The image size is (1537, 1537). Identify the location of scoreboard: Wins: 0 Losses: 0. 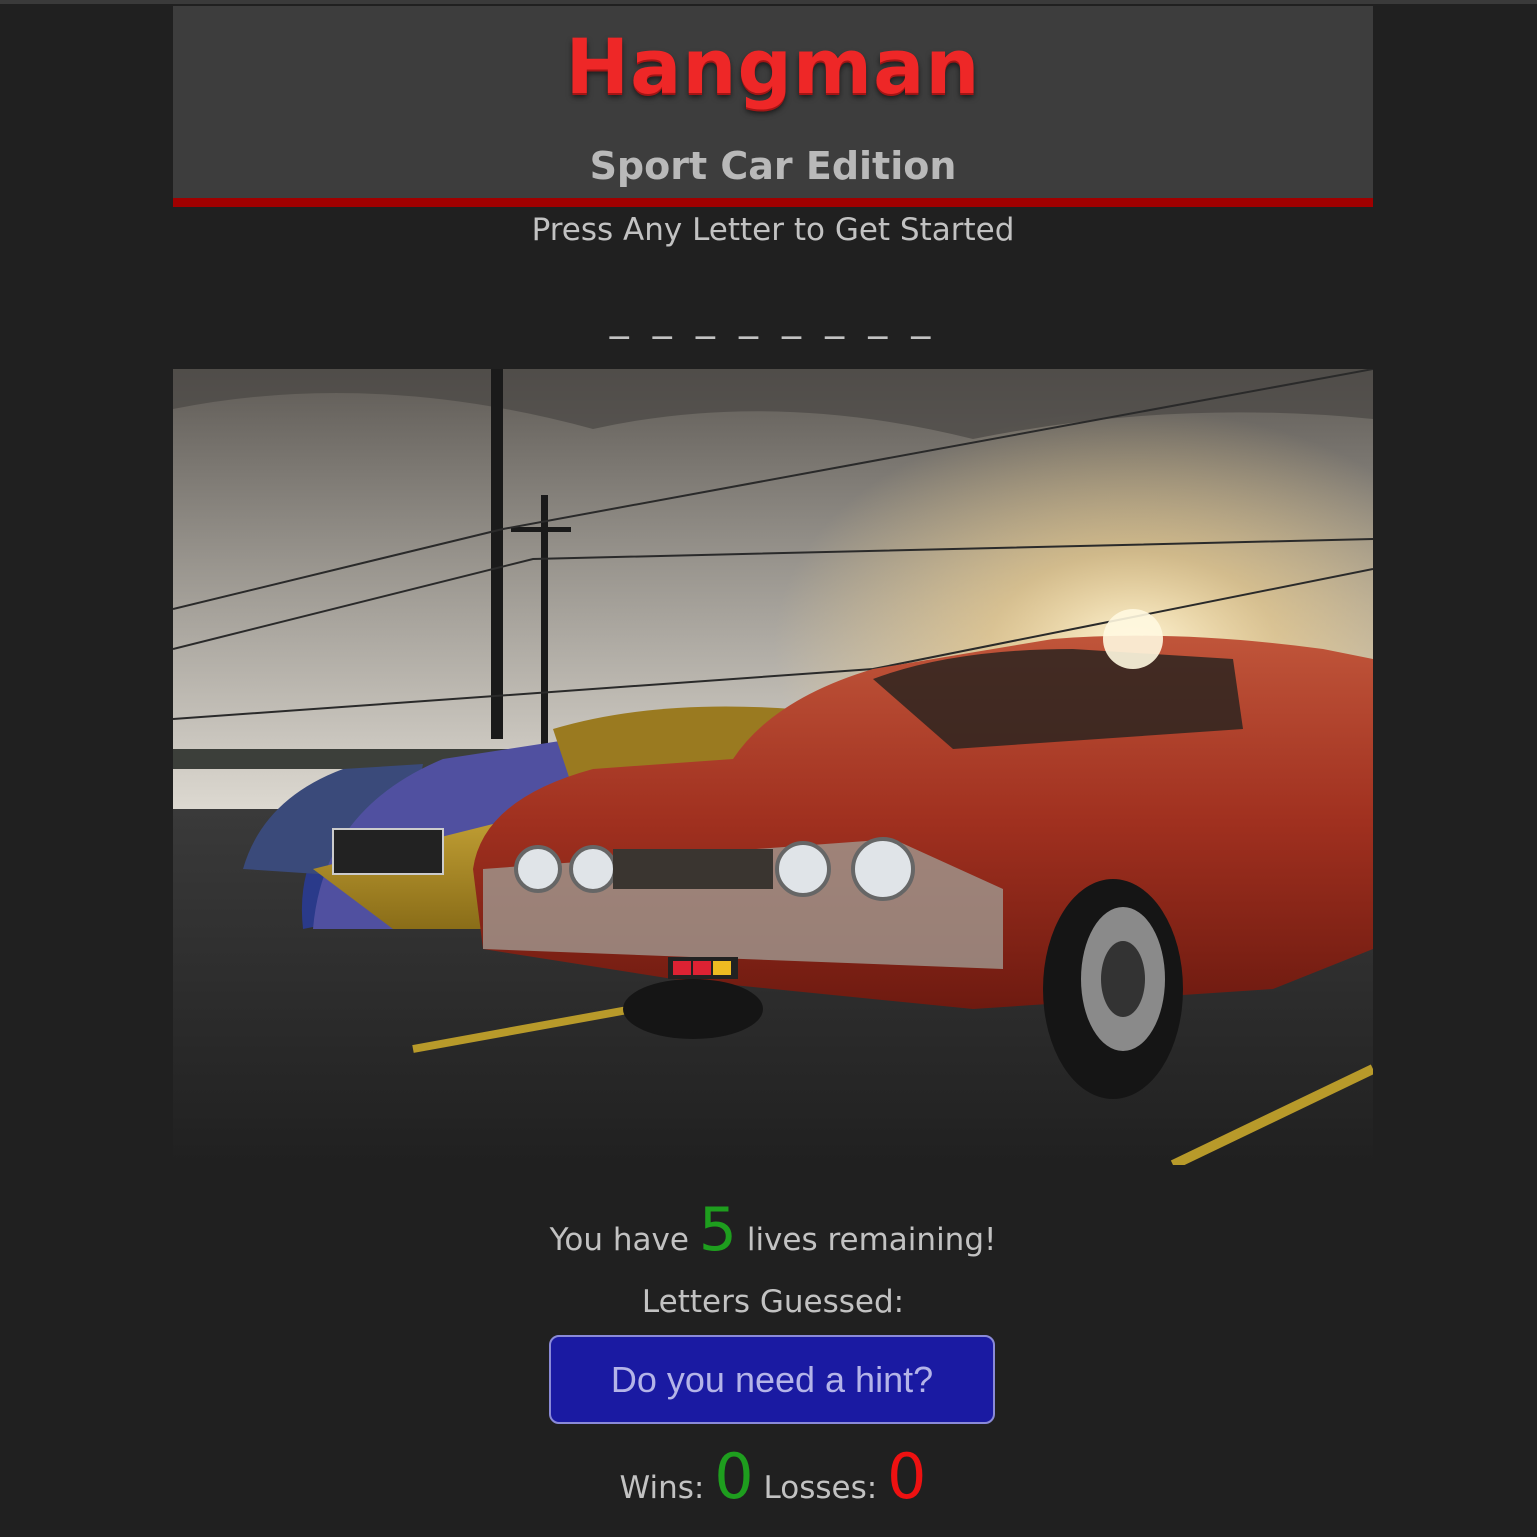
(773, 1482).